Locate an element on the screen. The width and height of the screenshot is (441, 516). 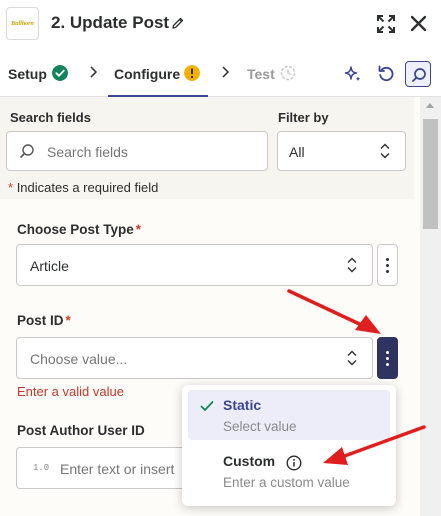
tab-test: Test is located at coordinates (261, 74).